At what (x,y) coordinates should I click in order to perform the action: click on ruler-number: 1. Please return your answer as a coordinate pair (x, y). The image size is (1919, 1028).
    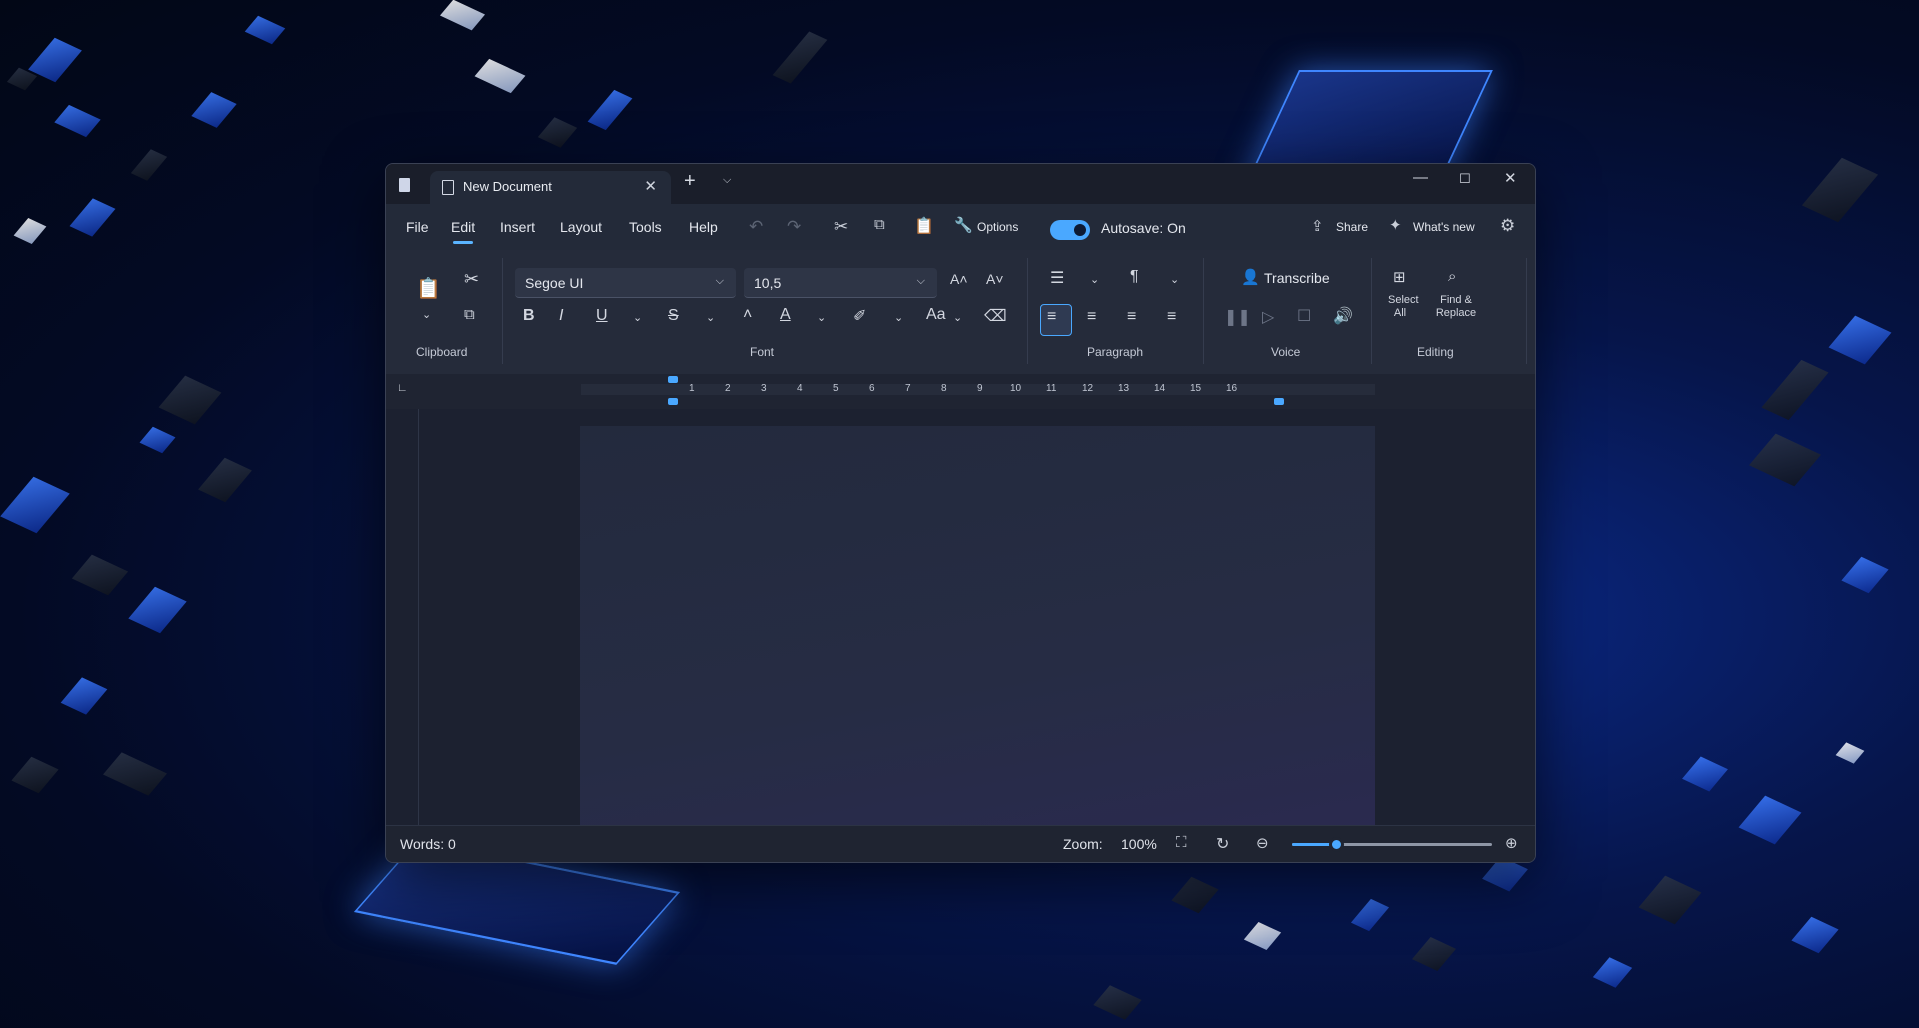
    Looking at the image, I should click on (692, 388).